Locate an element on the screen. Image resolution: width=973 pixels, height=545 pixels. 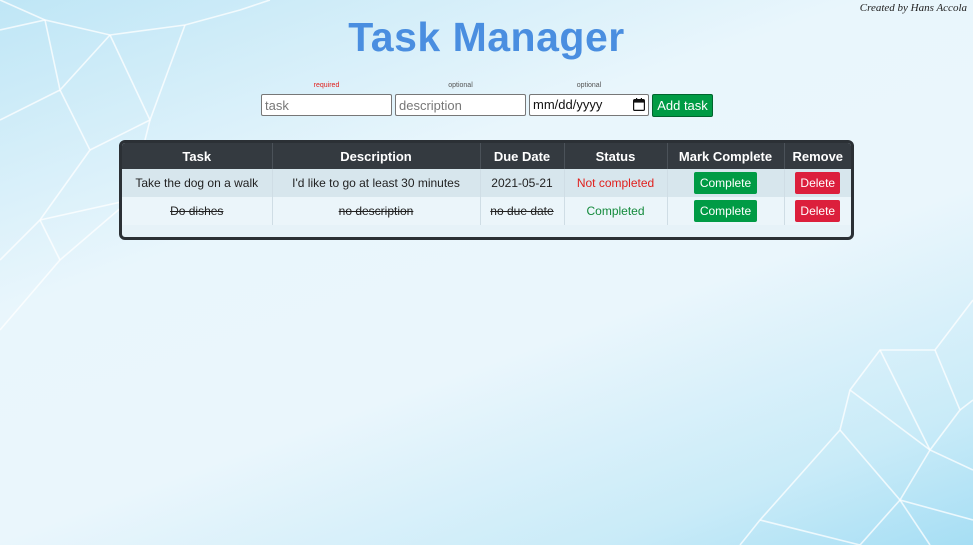
due-date-cell: no due date is located at coordinates (522, 211).